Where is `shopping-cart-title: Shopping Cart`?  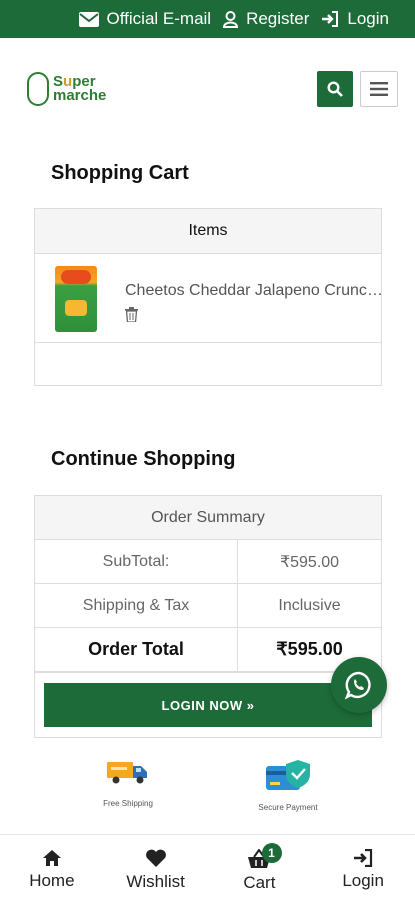
shopping-cart-title: Shopping Cart is located at coordinates (120, 173).